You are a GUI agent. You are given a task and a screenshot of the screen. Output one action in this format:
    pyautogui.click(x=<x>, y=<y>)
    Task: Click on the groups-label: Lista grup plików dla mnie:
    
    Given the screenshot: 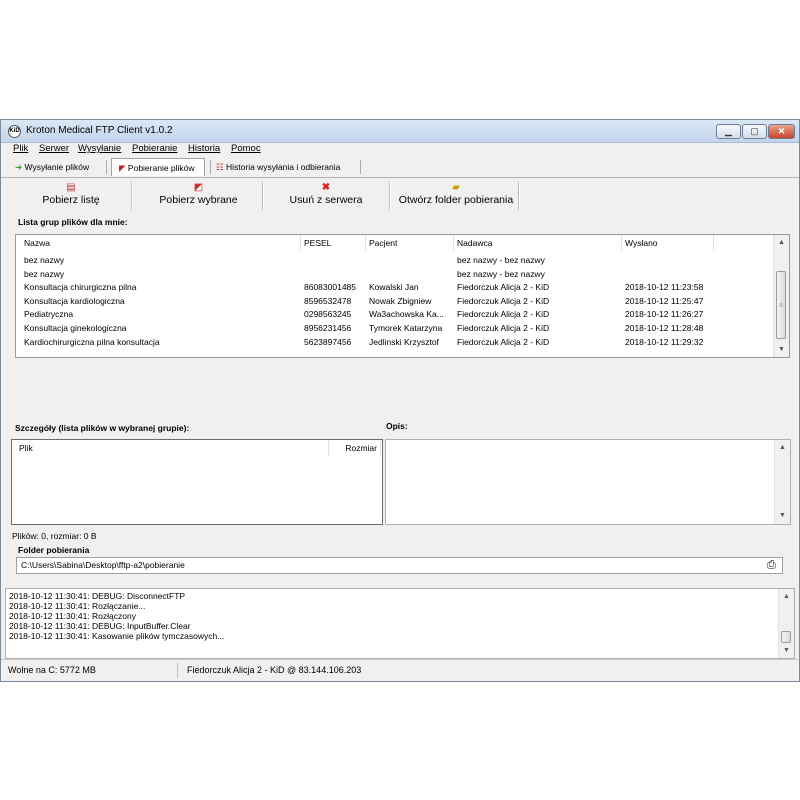 What is the action you would take?
    pyautogui.click(x=73, y=222)
    